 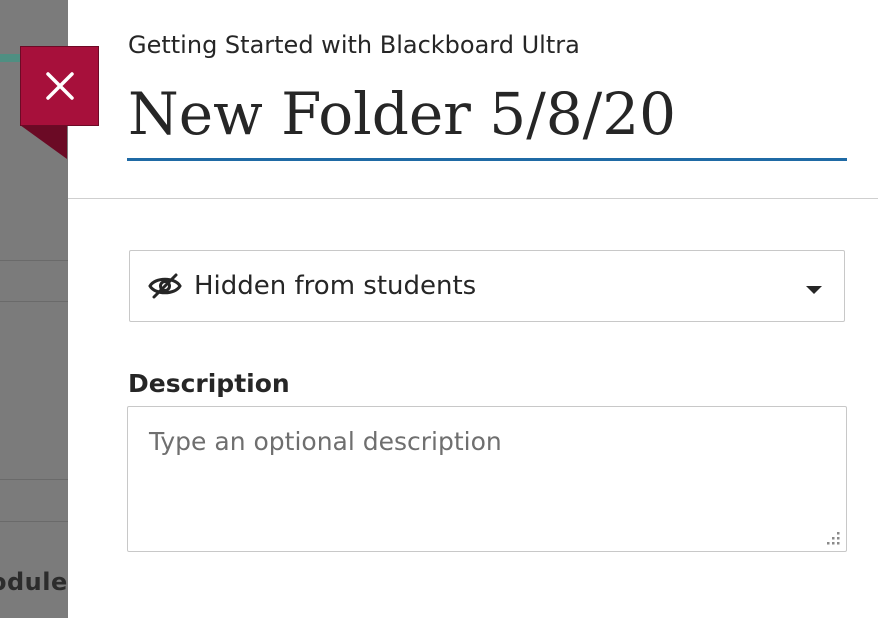 What do you see at coordinates (473, 198) in the screenshot?
I see `header-divider` at bounding box center [473, 198].